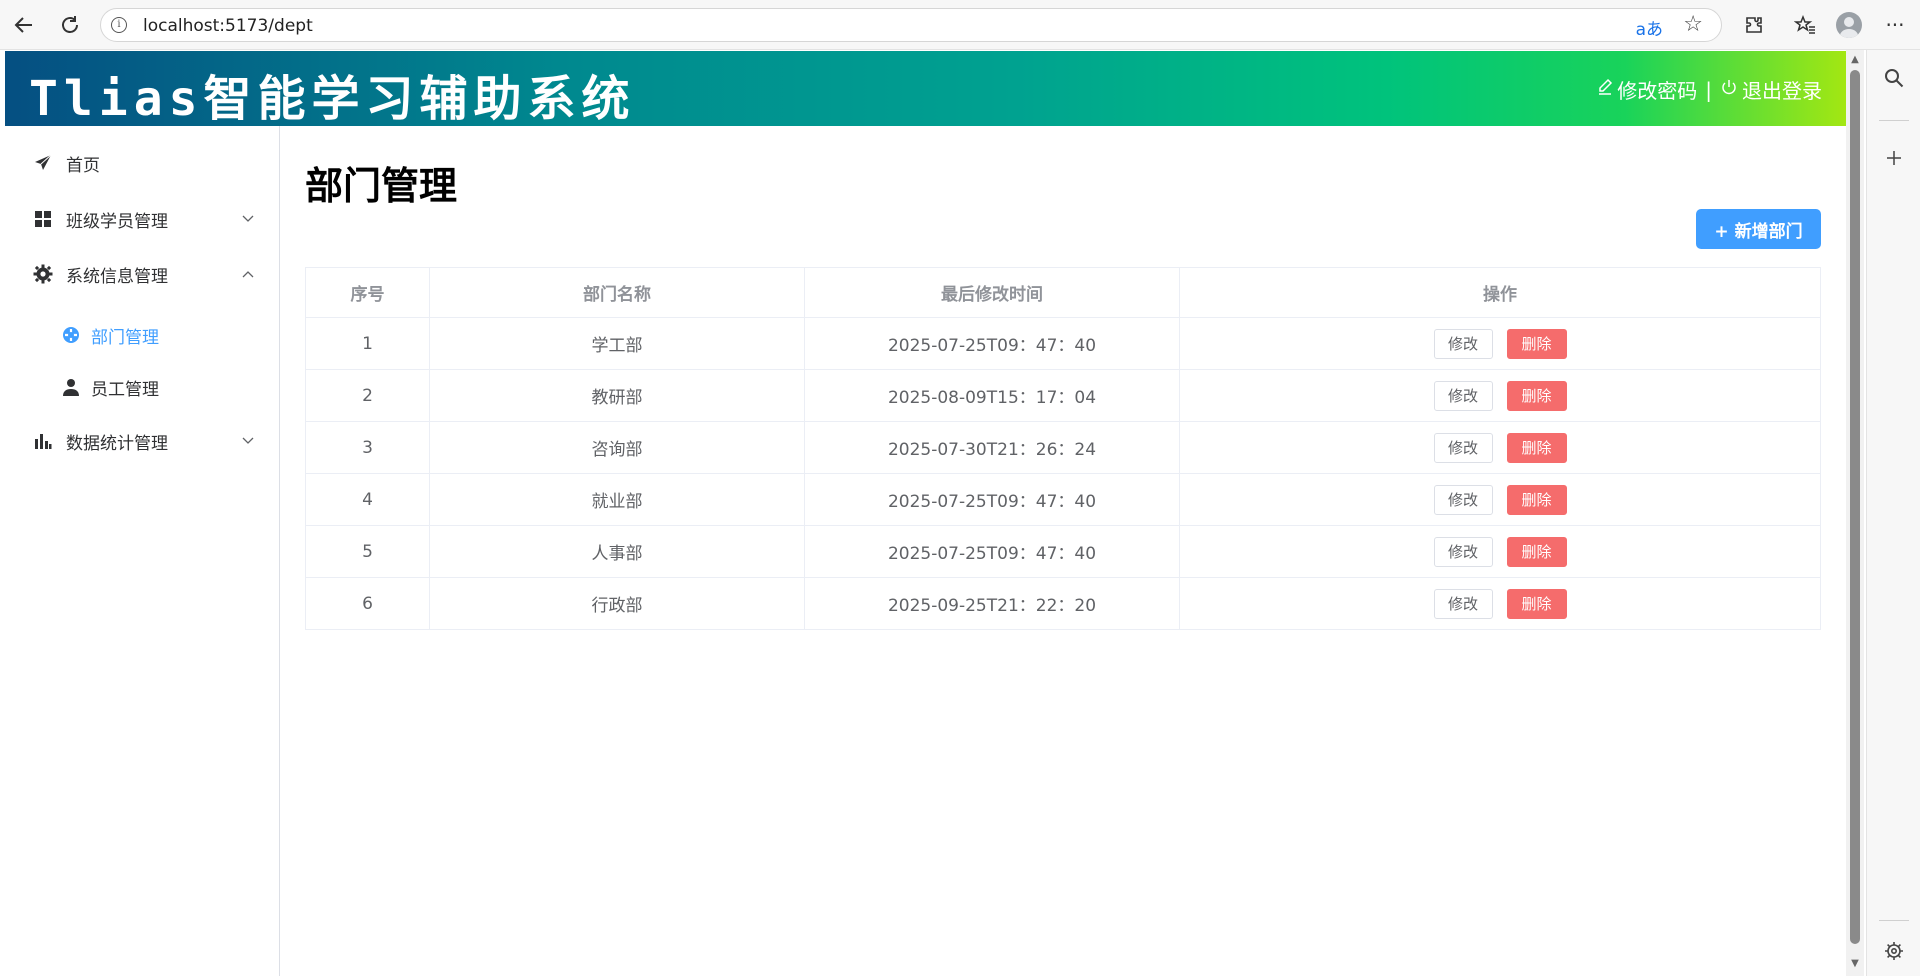 This screenshot has height=976, width=1920. I want to click on sidebar-item-label: 系统信息管理, so click(117, 276).